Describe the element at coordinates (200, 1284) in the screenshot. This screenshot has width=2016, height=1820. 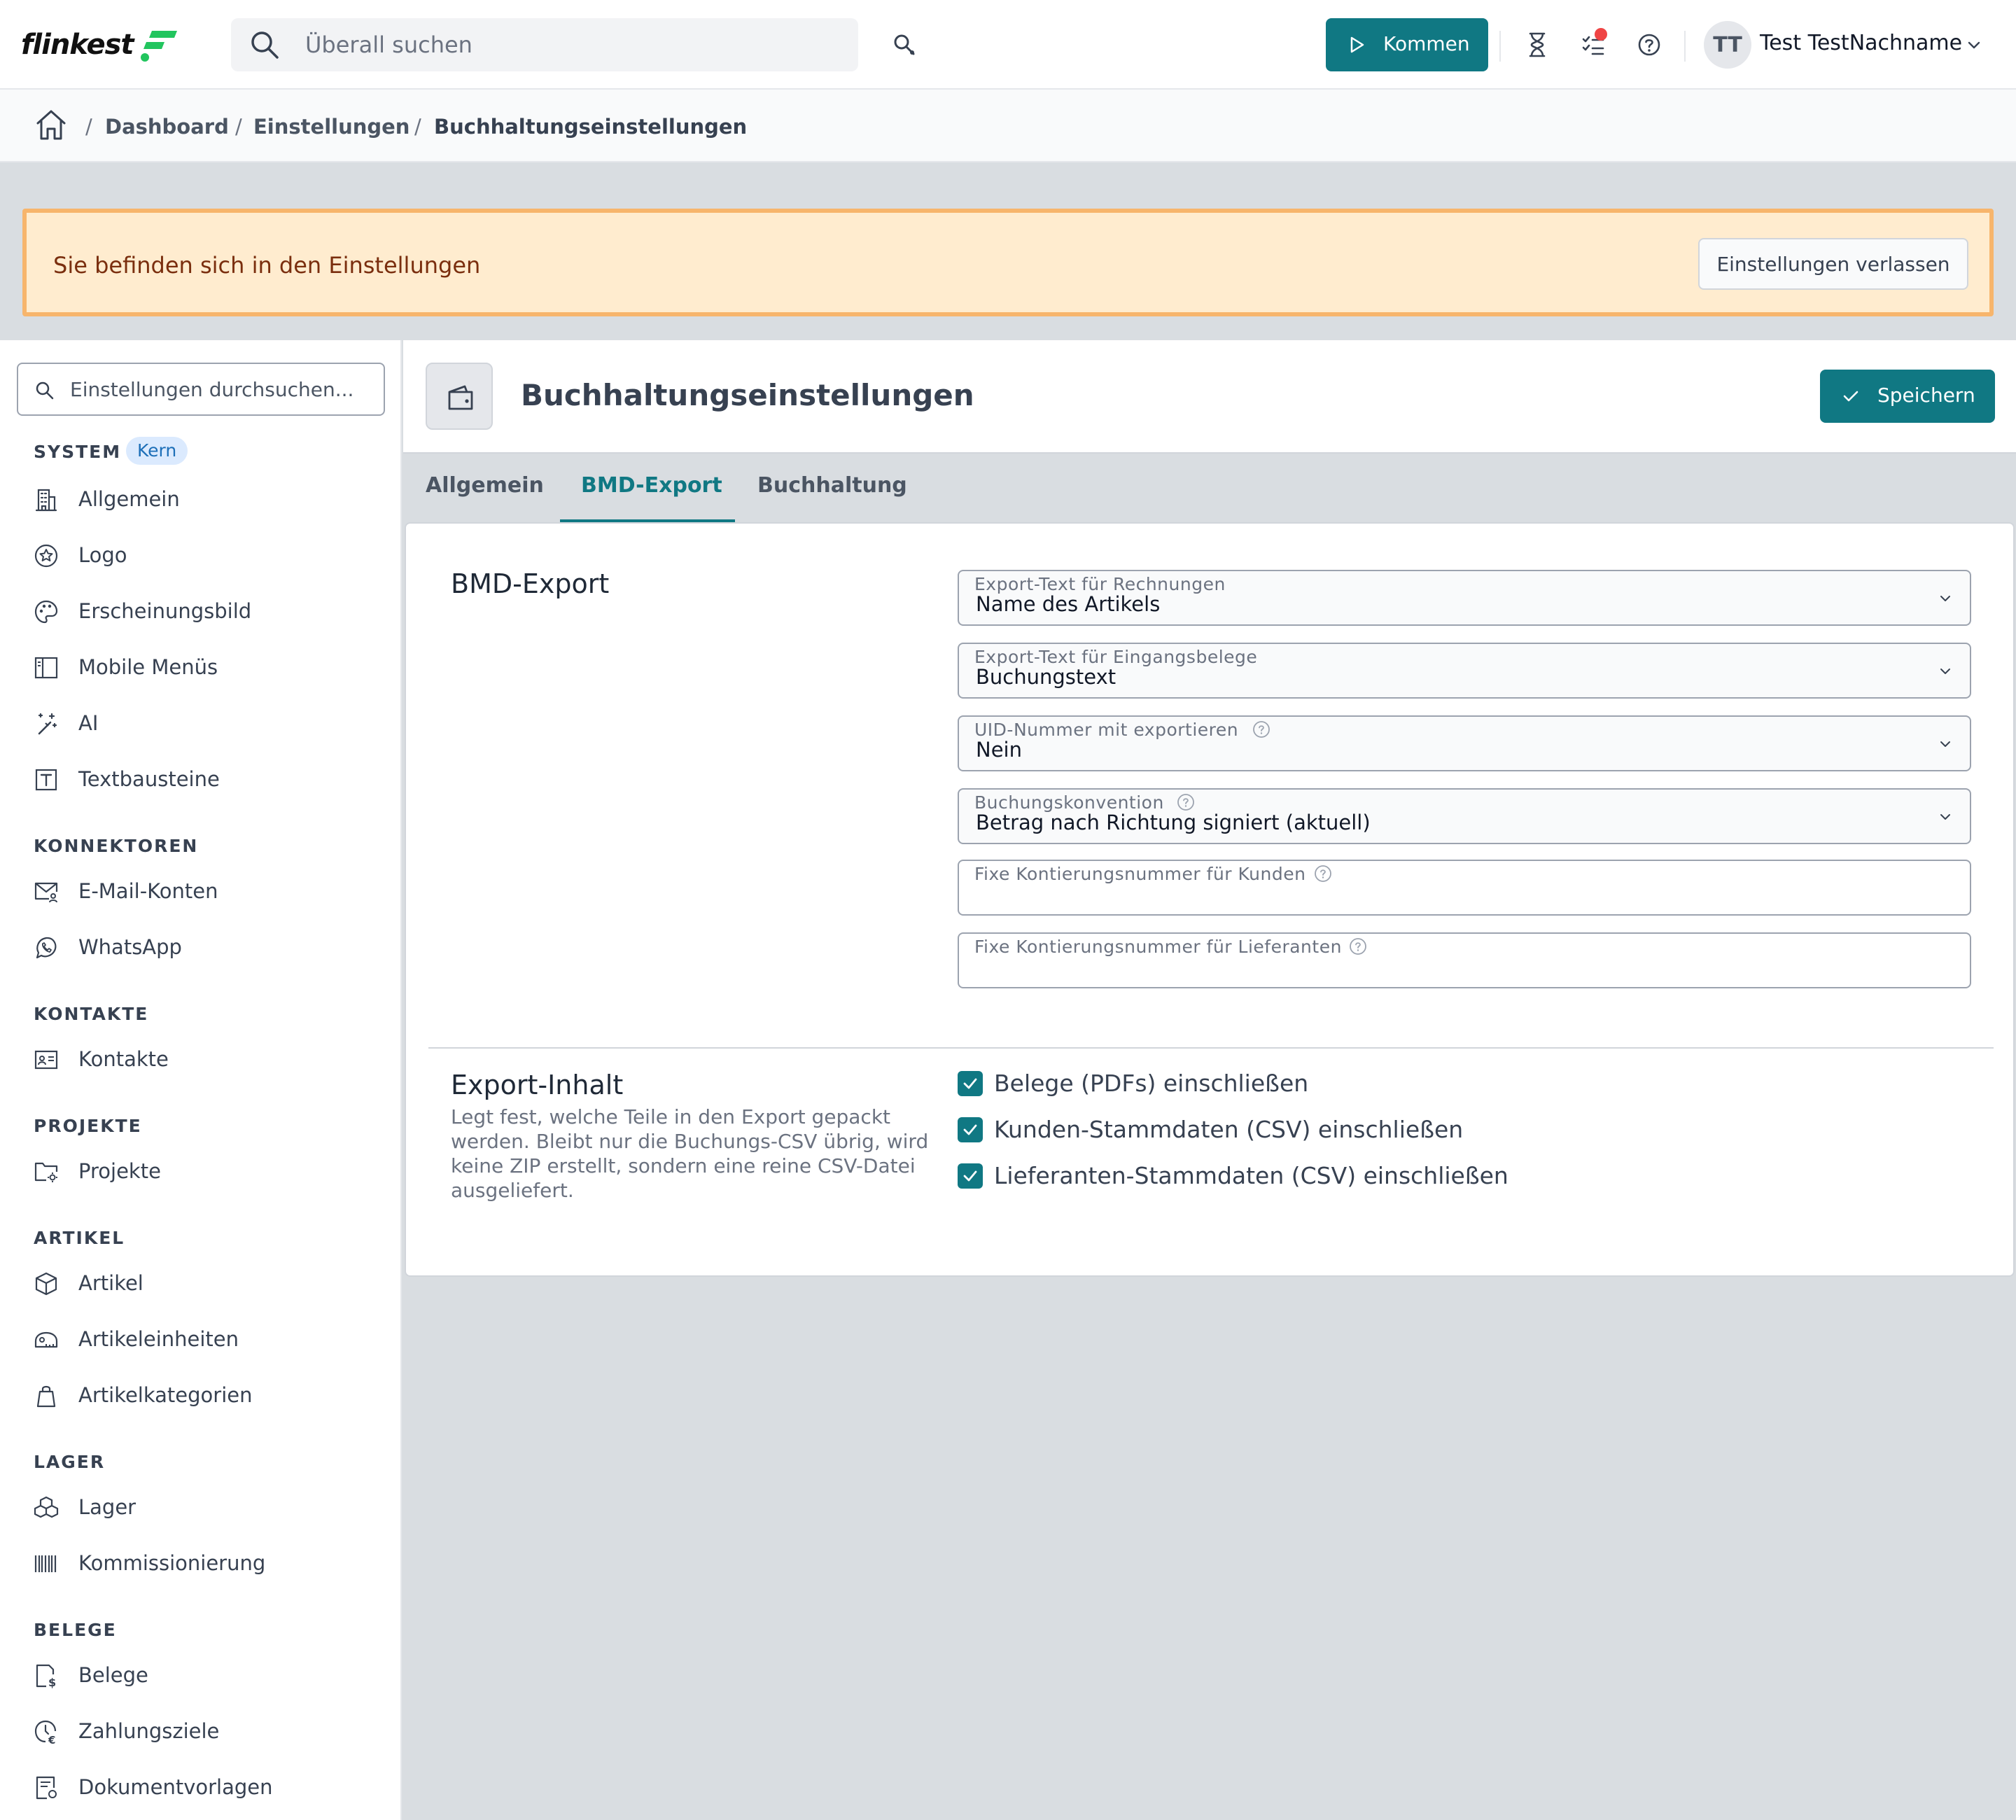
I see `sidebar-item-artikel: Artikel` at that location.